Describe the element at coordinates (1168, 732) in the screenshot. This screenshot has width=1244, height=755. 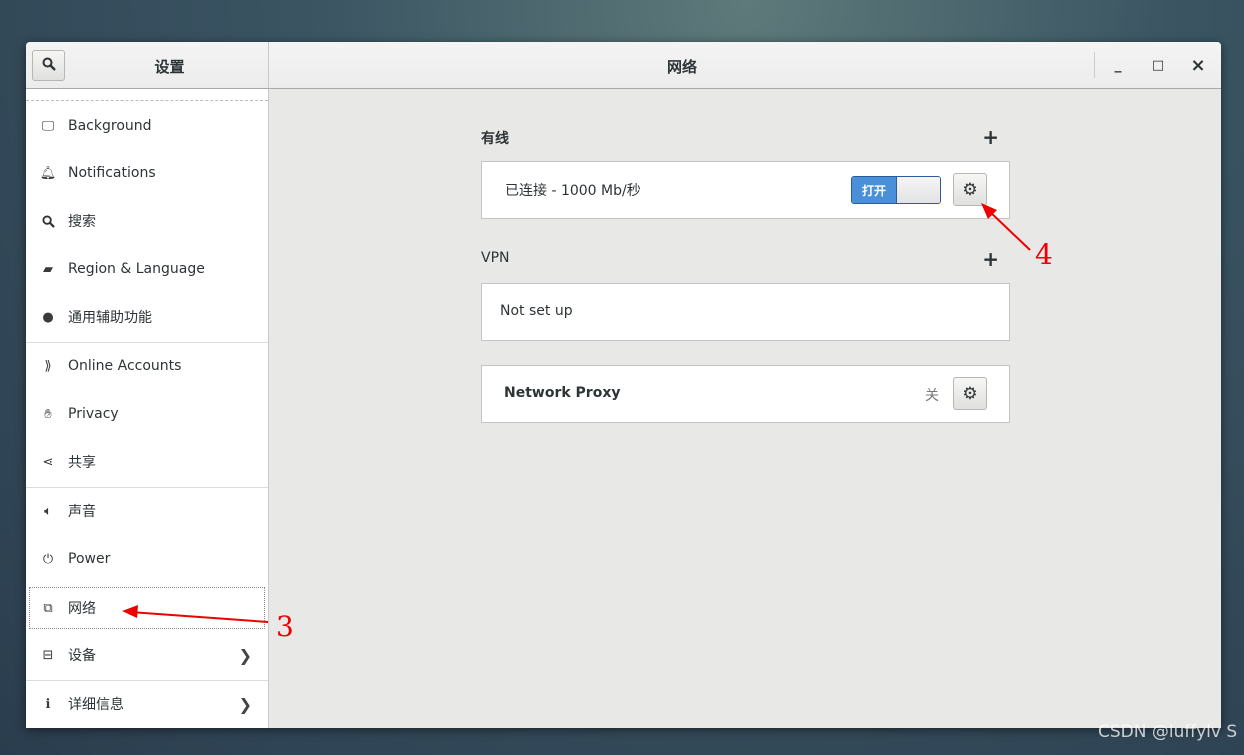
I see `watermark: CSDN @luffylv S` at that location.